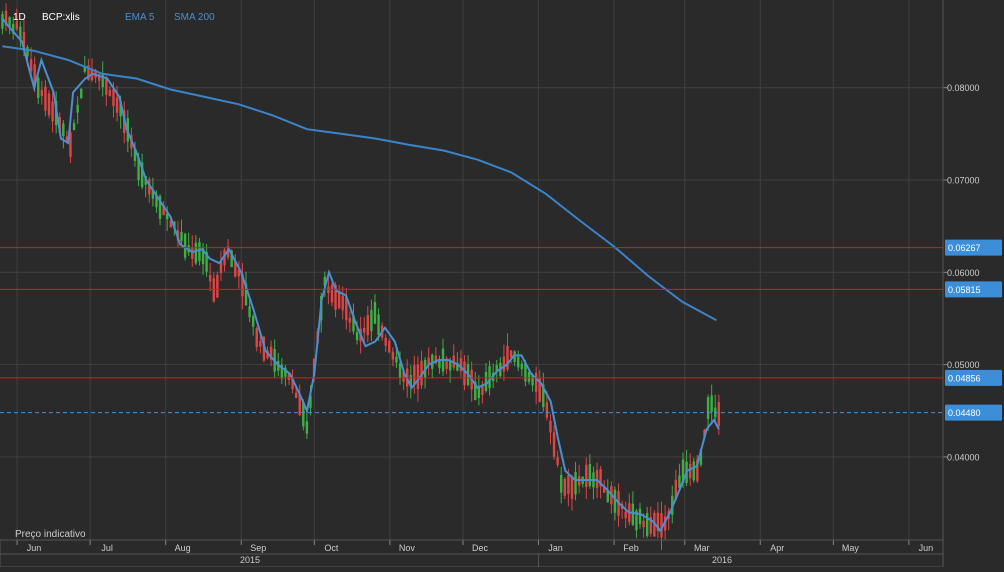  I want to click on y-tick-label: 0.05000, so click(963, 365).